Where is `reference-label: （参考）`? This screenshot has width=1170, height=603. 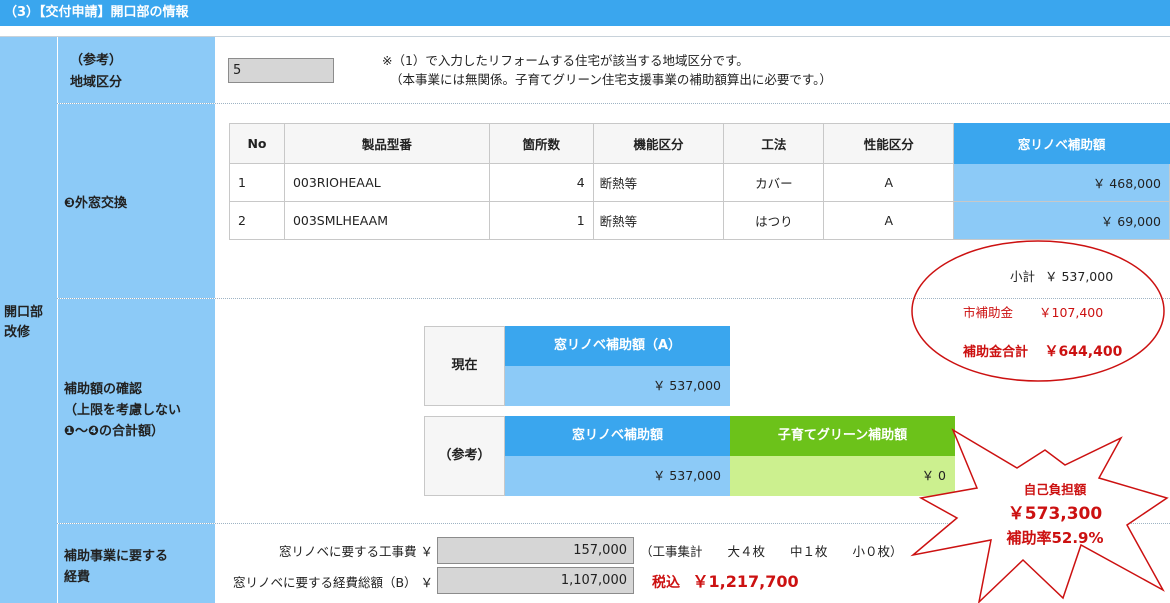 reference-label: （参考） is located at coordinates (464, 456).